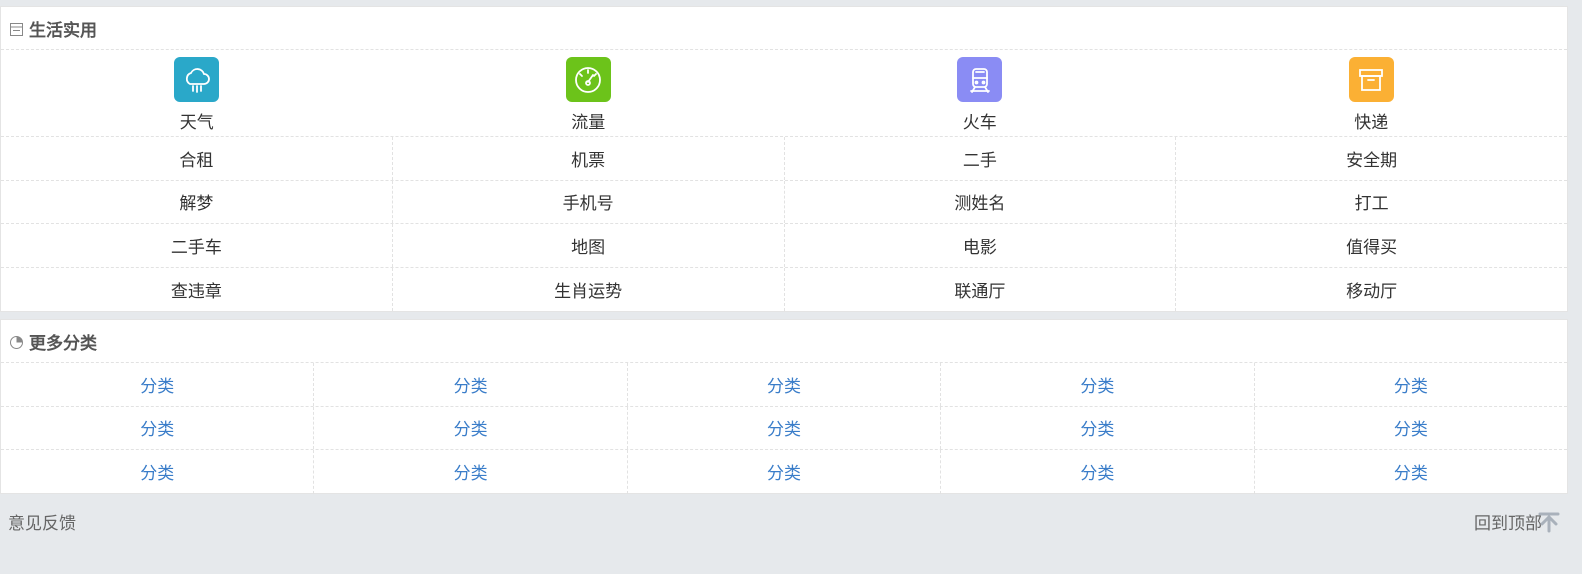 Image resolution: width=1582 pixels, height=574 pixels. What do you see at coordinates (16, 343) in the screenshot?
I see `pie-chart-icon` at bounding box center [16, 343].